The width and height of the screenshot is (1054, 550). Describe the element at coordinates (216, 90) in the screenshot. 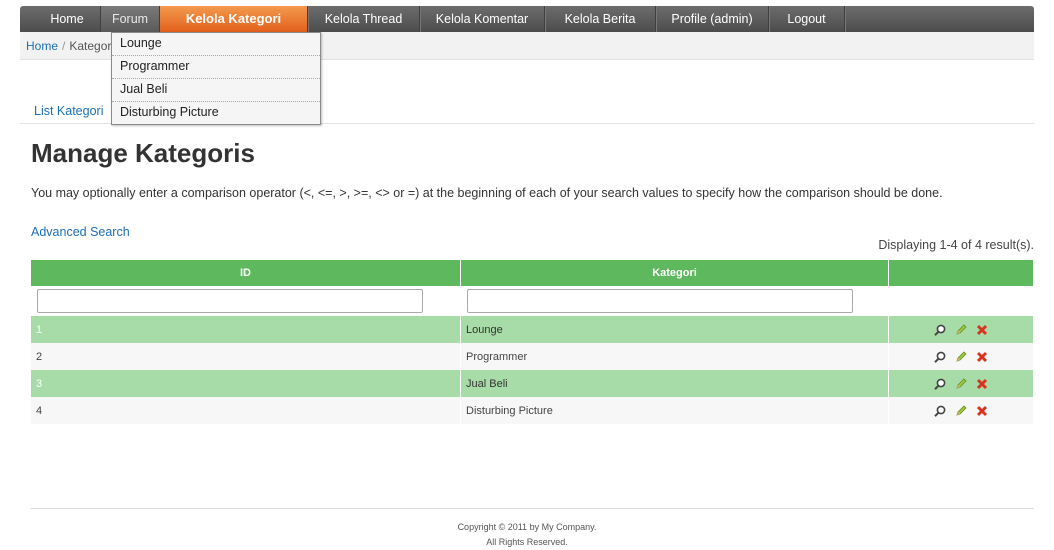

I see `dropdown-item-jual-beli: Jual Beli` at that location.